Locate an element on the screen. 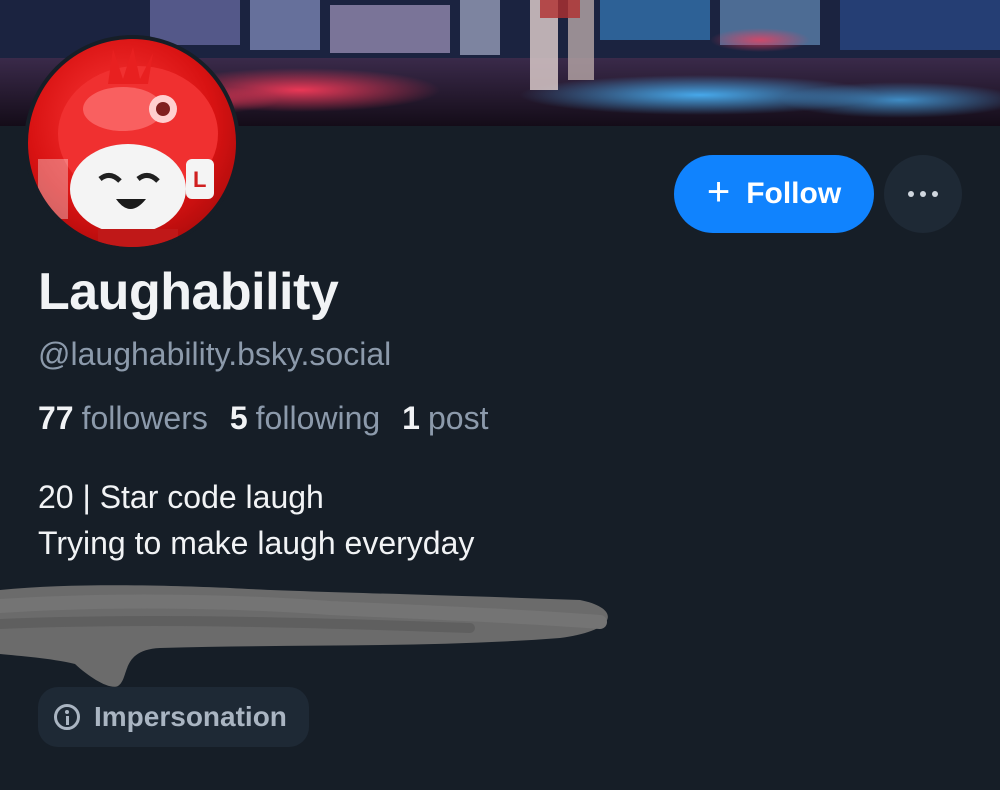 The height and width of the screenshot is (790, 1000). ellipsis-icon is located at coordinates (911, 194).